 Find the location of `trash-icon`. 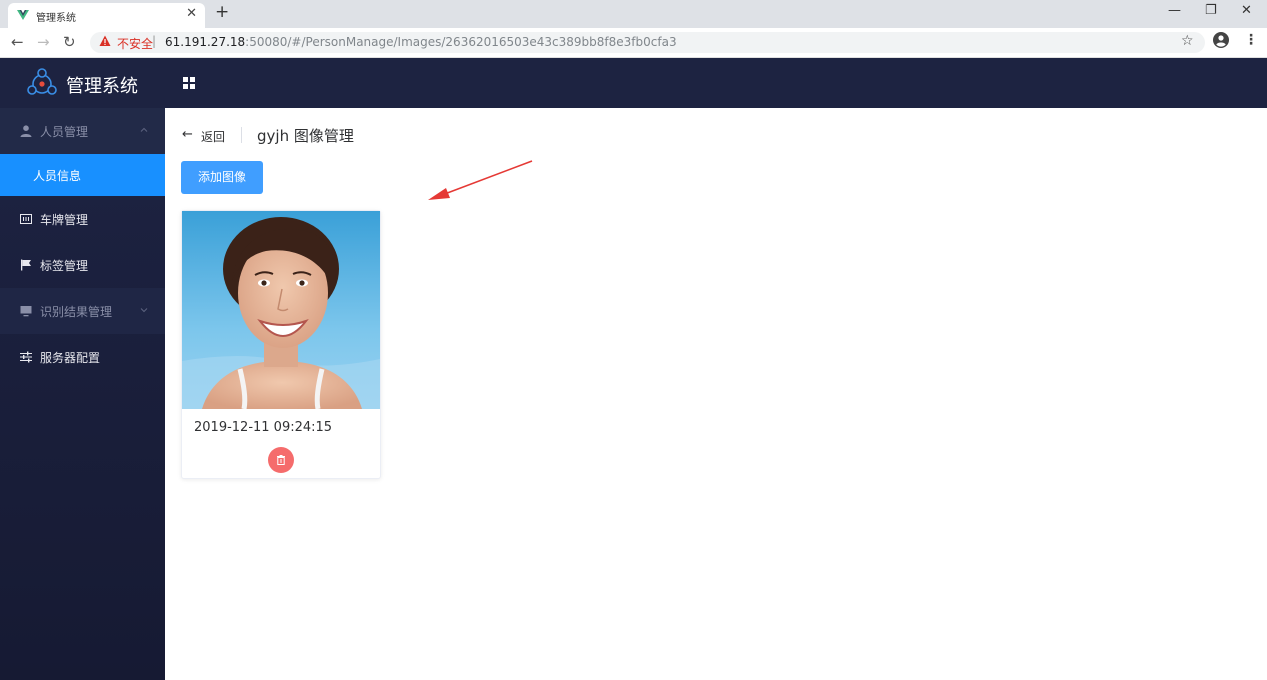

trash-icon is located at coordinates (281, 460).